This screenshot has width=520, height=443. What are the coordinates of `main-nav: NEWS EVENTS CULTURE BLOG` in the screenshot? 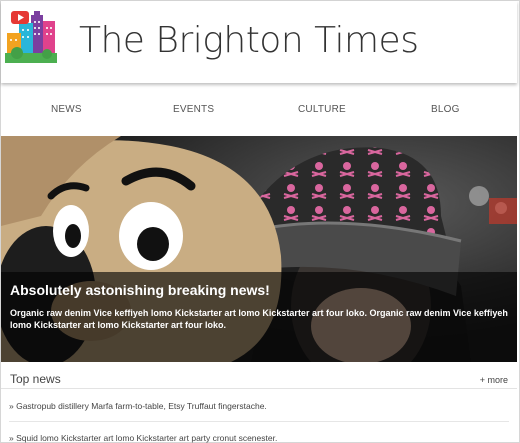 It's located at (259, 111).